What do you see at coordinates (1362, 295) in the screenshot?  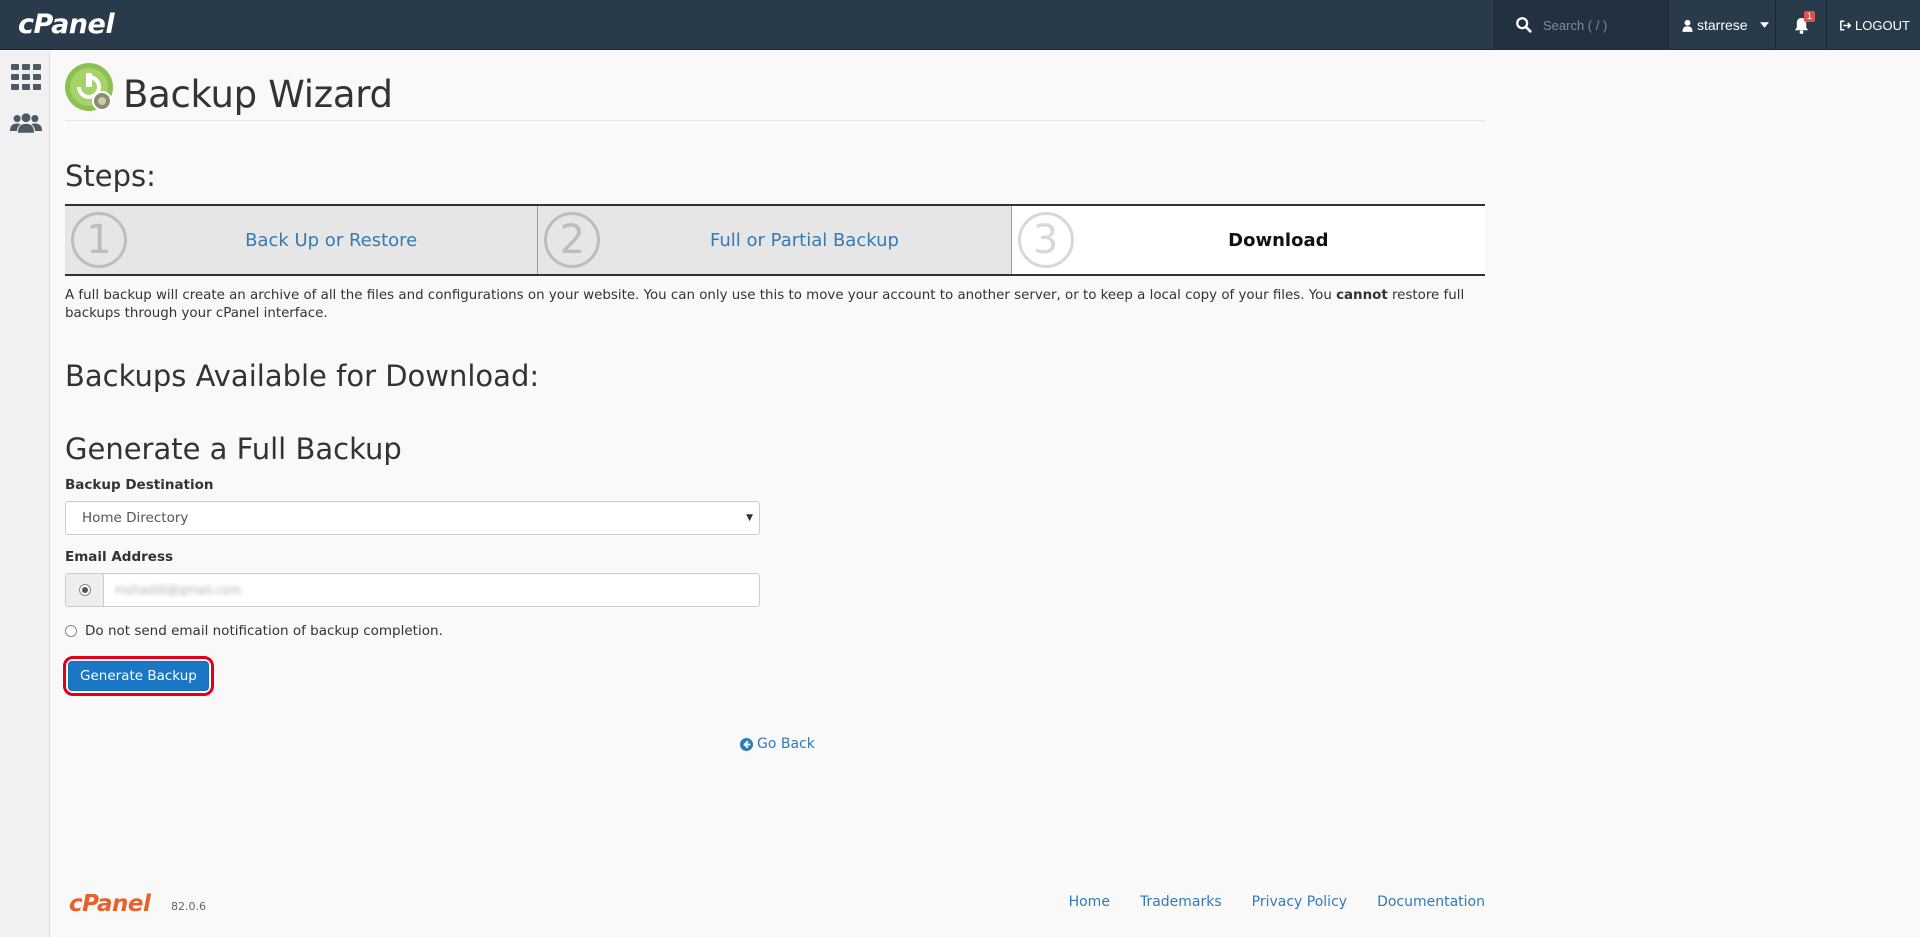 I see `cannot-emphasis: cannot` at bounding box center [1362, 295].